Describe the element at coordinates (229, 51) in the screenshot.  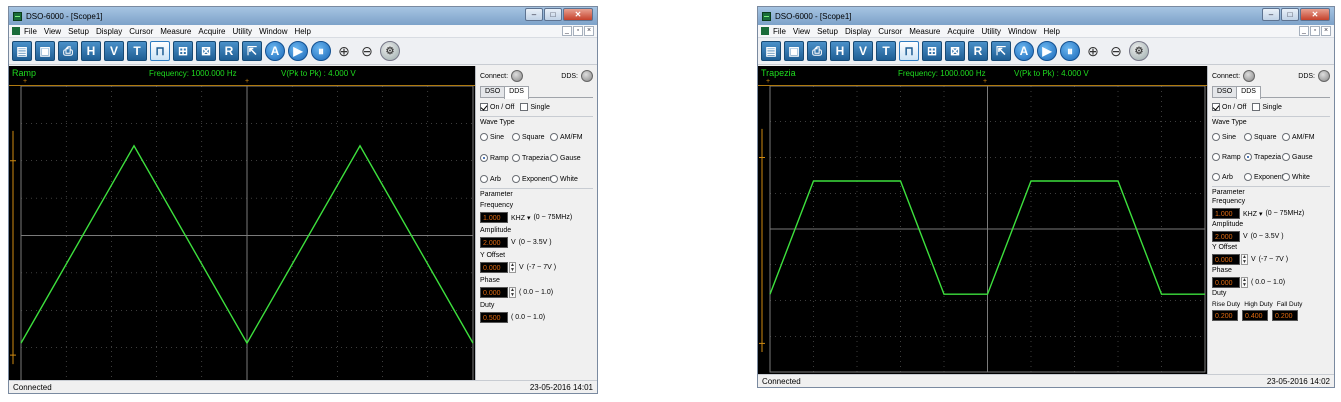
I see `reference-icon: R` at that location.